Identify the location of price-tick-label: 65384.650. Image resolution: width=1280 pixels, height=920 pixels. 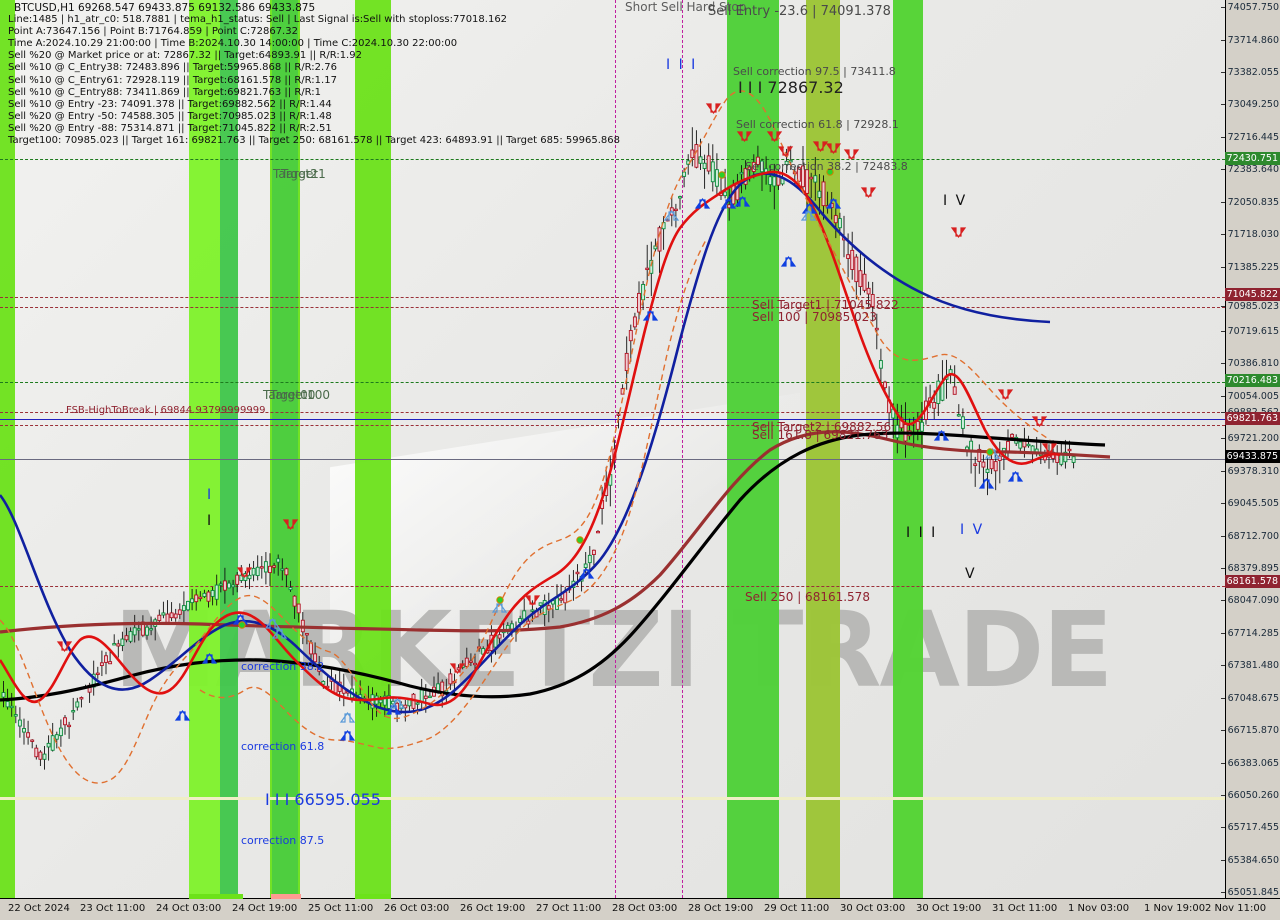
(1249, 860).